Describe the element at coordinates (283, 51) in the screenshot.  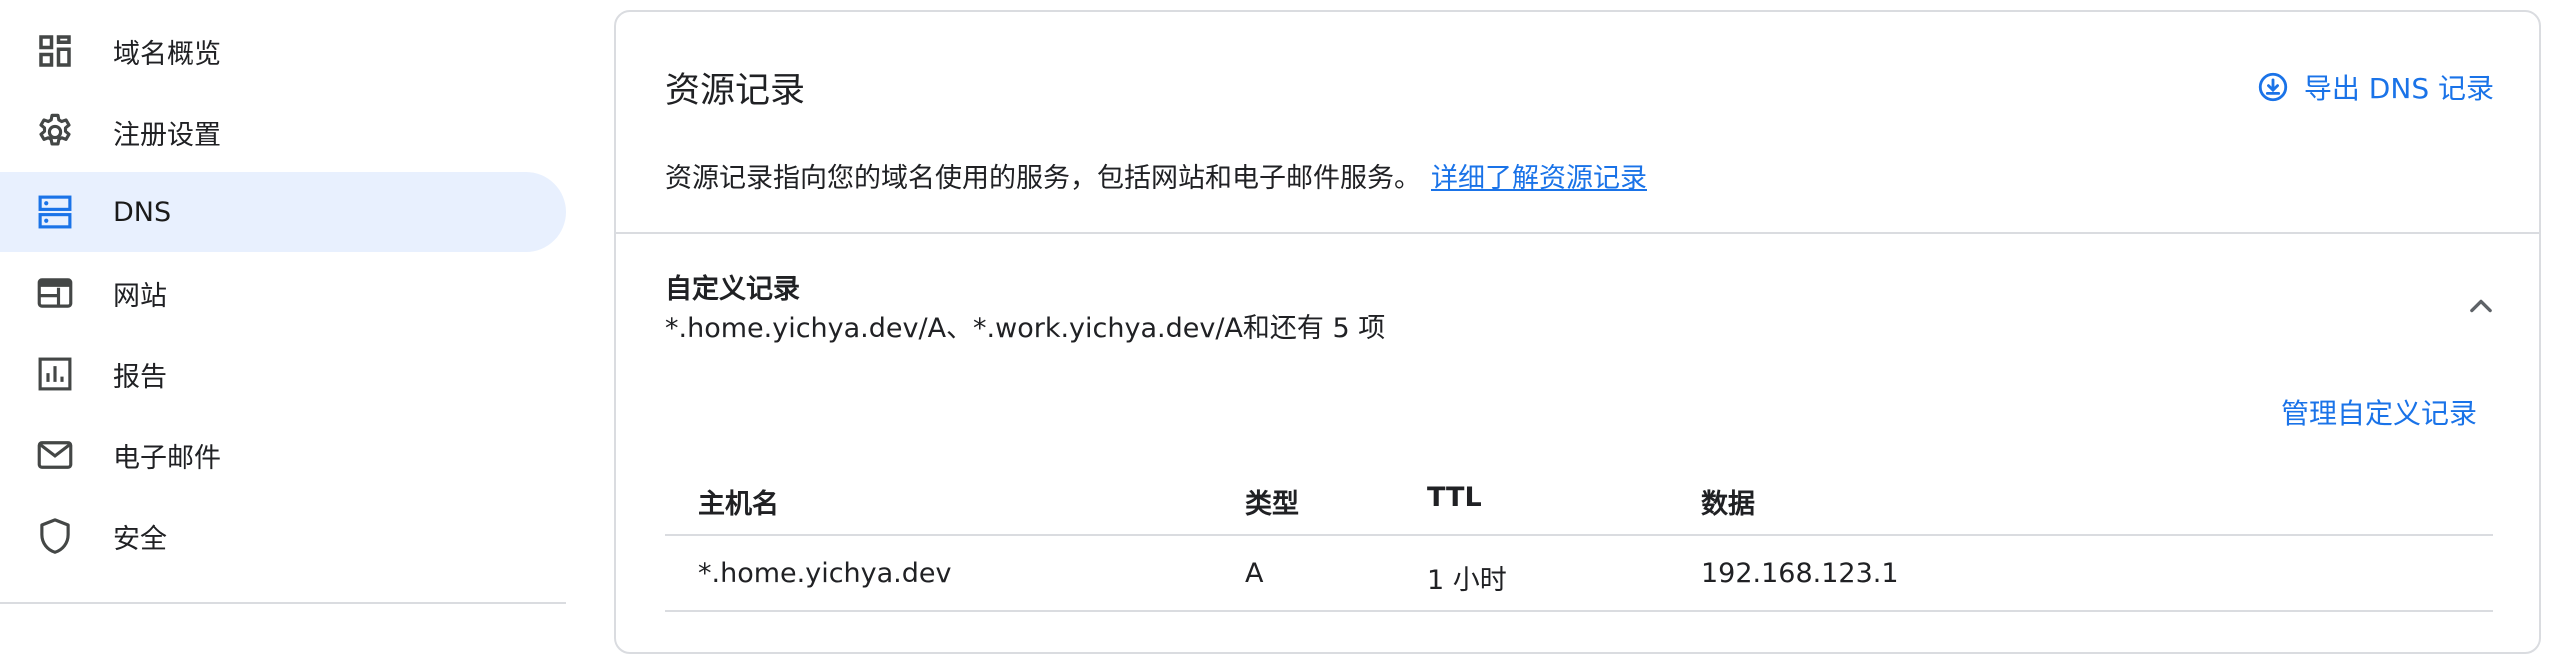
I see `sidebar-item-overview: 域名概览` at that location.